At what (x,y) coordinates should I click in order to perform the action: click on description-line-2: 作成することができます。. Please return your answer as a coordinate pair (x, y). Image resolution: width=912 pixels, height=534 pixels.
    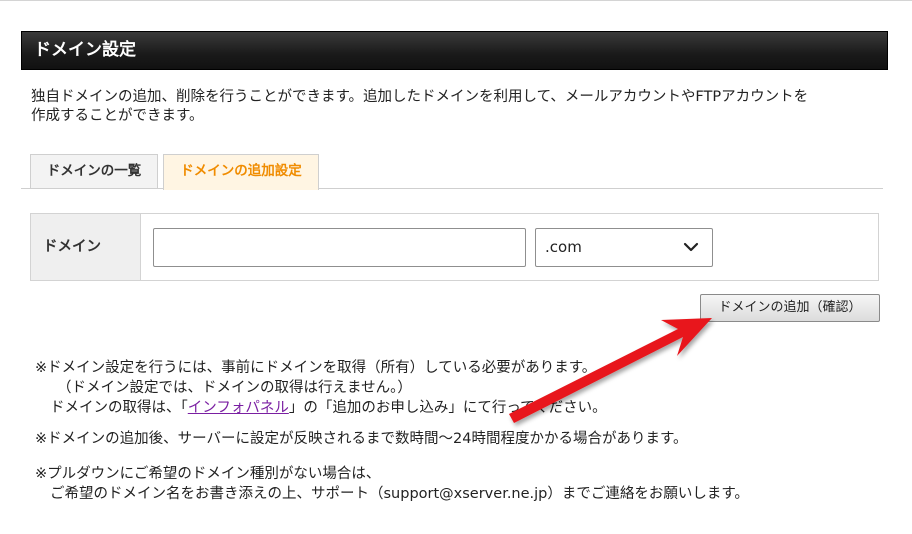
    Looking at the image, I should click on (117, 116).